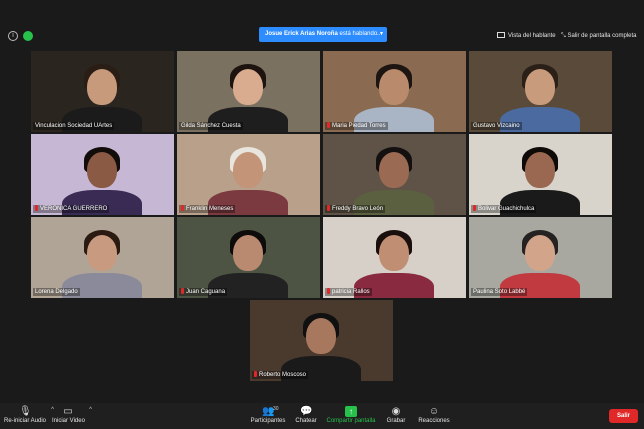 The height and width of the screenshot is (429, 644). I want to click on participant-name-text: Gustavo Vizcaino, so click(496, 126).